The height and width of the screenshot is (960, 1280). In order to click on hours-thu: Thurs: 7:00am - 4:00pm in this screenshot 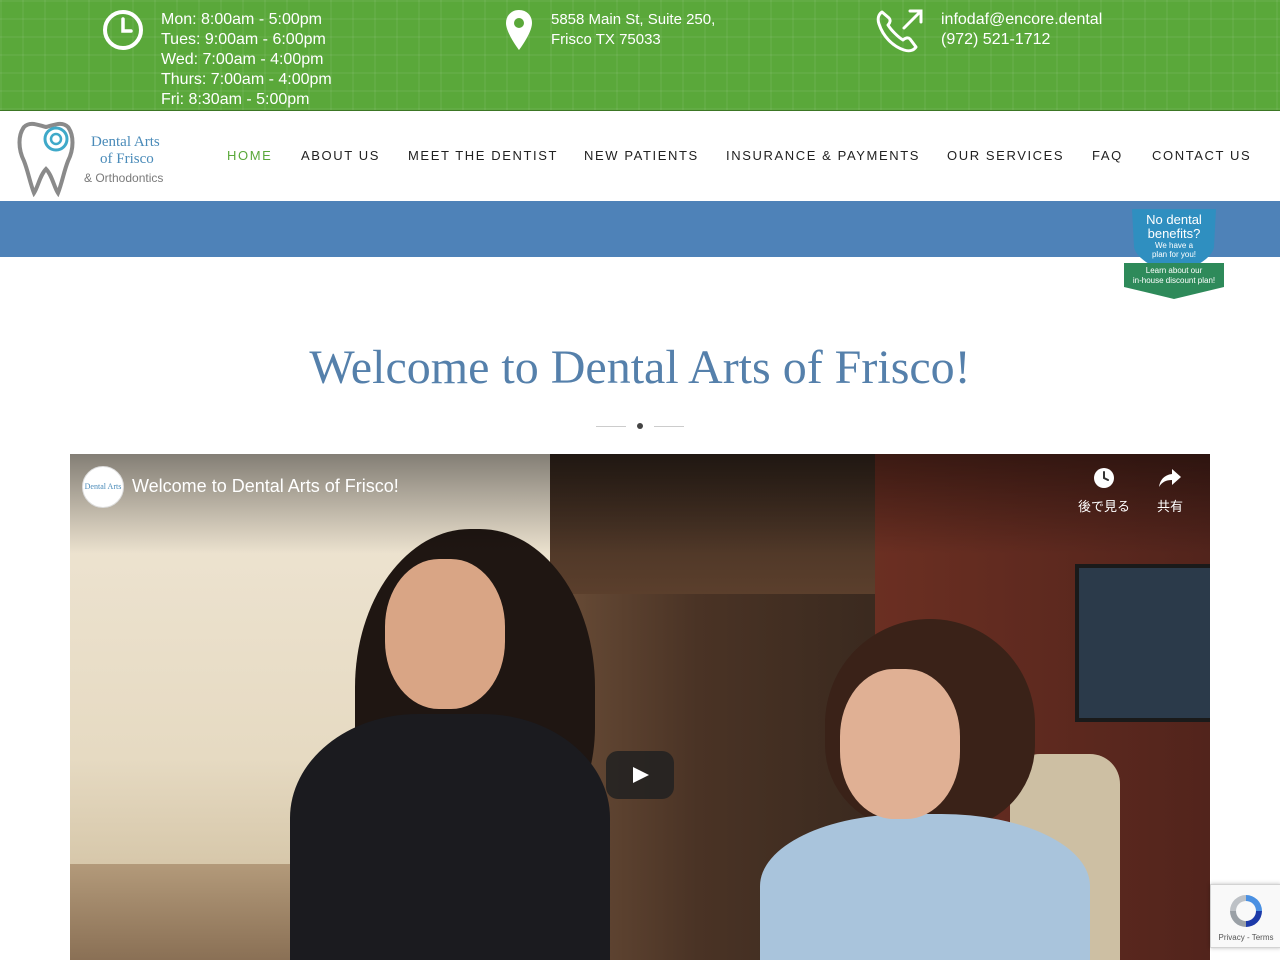, I will do `click(246, 79)`.